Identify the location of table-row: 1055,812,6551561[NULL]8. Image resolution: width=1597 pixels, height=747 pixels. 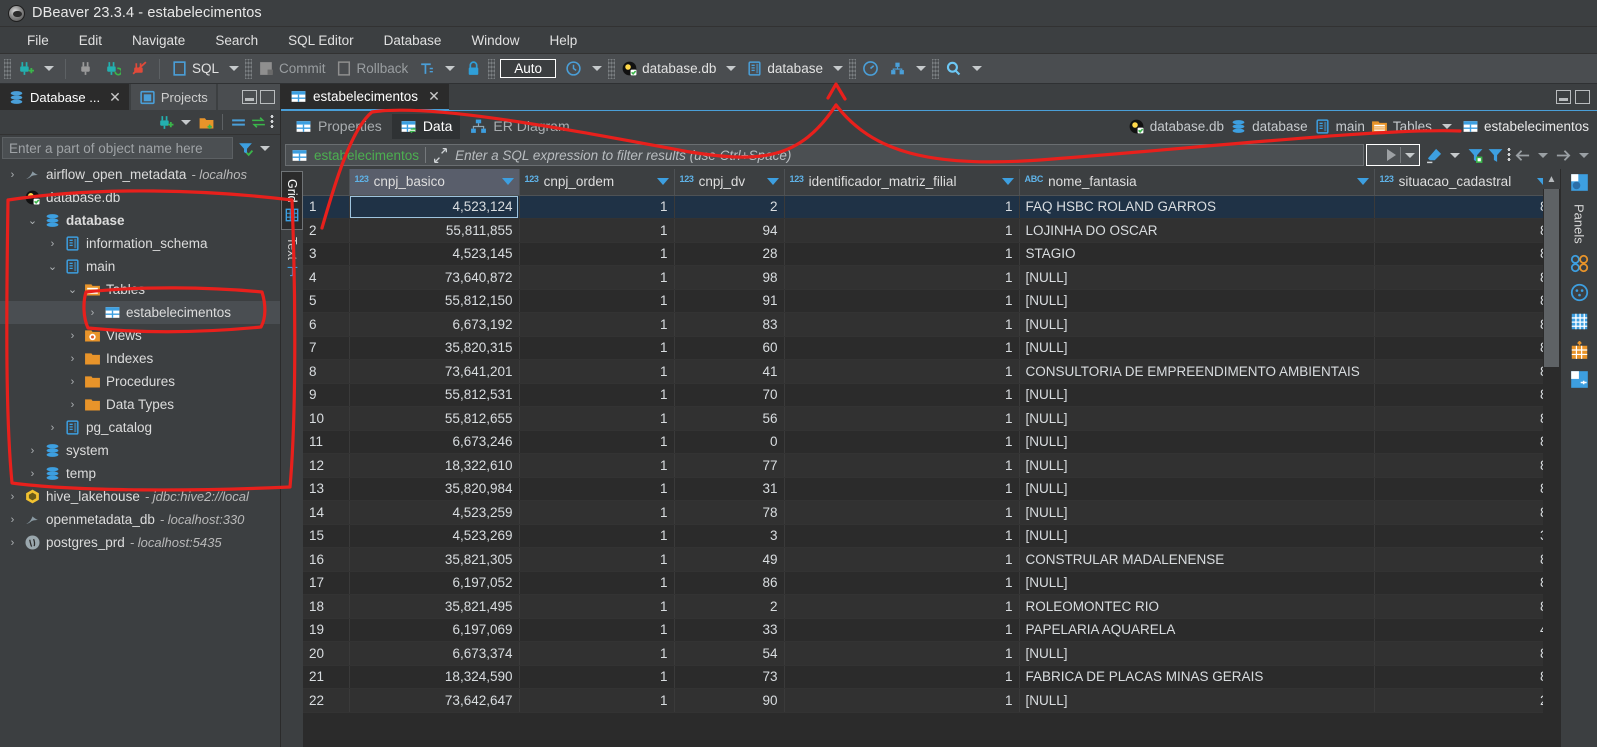
(931, 418).